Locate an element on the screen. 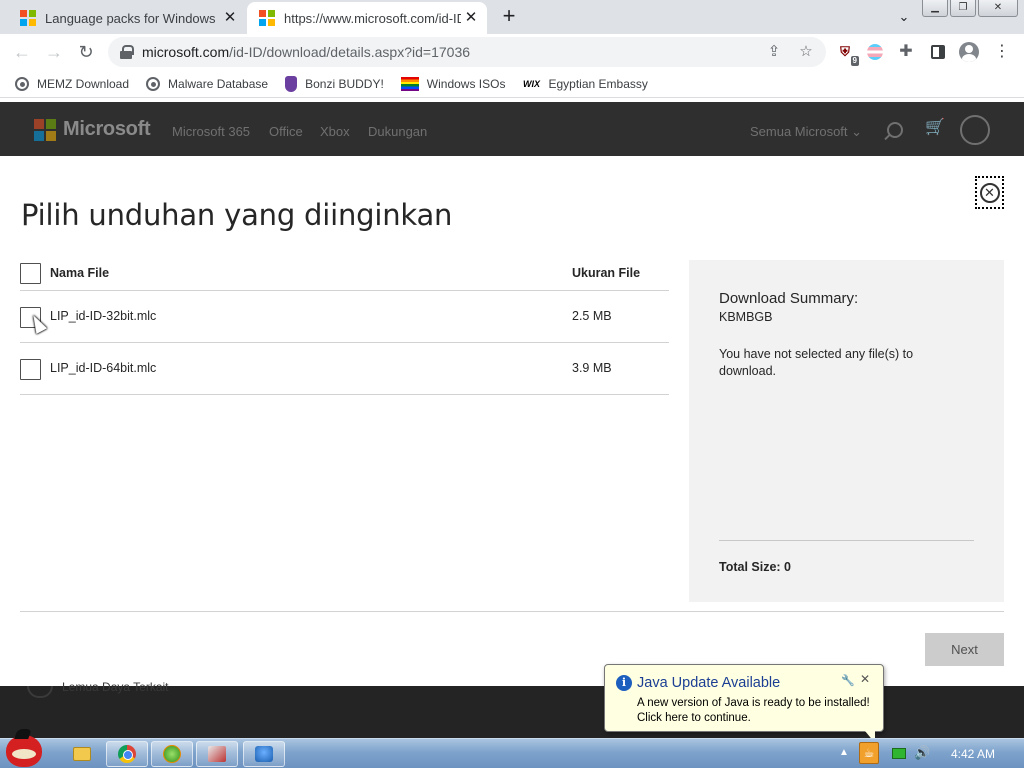 Image resolution: width=1024 pixels, height=769 pixels. bookmark-malware-database: Malware Database is located at coordinates (207, 83).